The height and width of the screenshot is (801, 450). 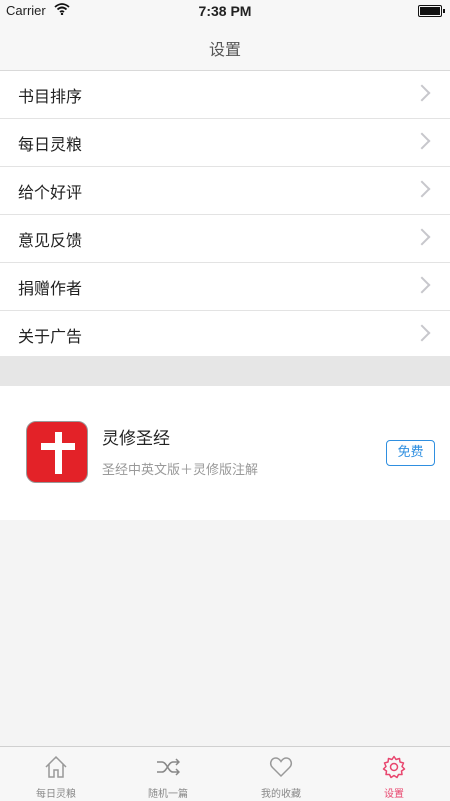 I want to click on menu-item-label: 关于广告, so click(x=50, y=336).